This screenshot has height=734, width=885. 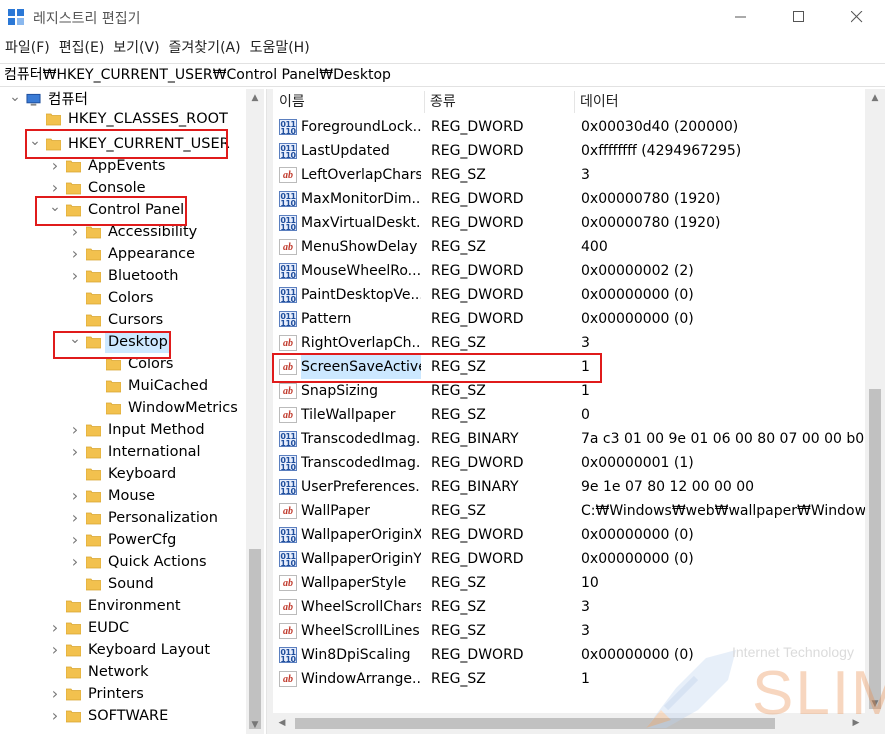 I want to click on annotation-box-desktop, so click(x=112, y=345).